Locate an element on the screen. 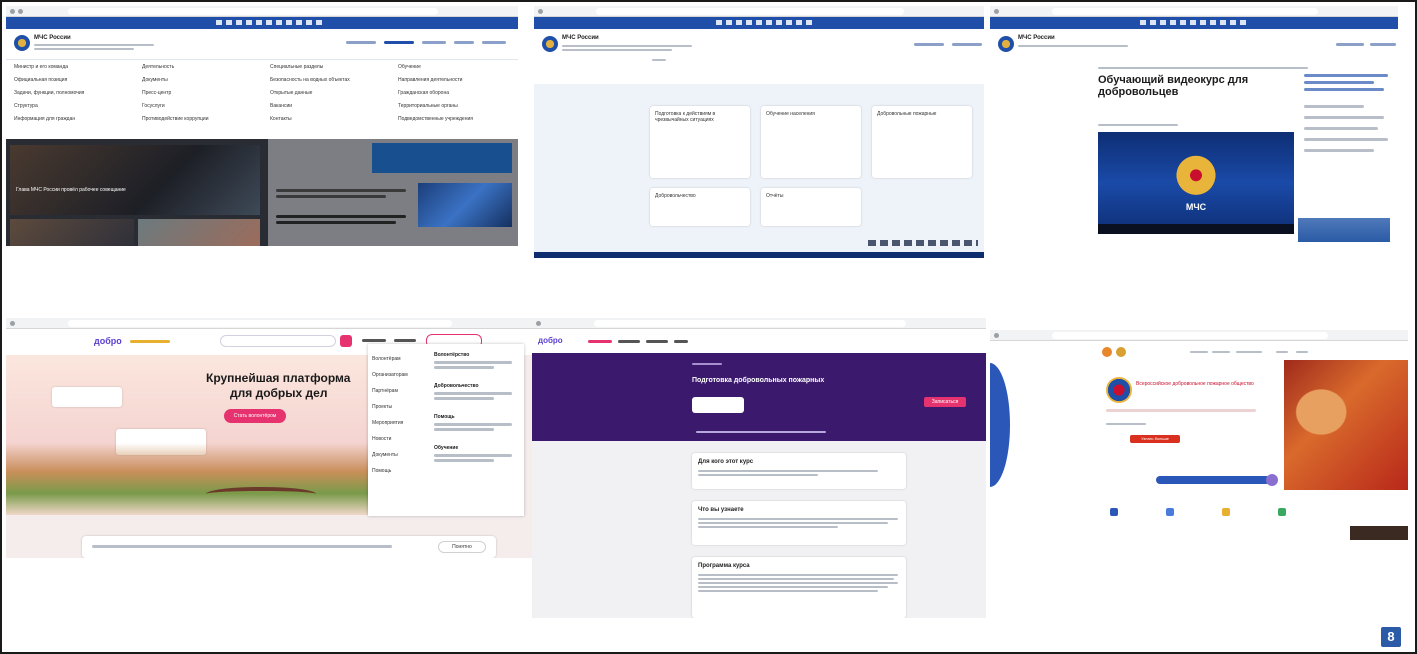 The image size is (1417, 654). menu-item: Деятельность is located at coordinates (201, 67).